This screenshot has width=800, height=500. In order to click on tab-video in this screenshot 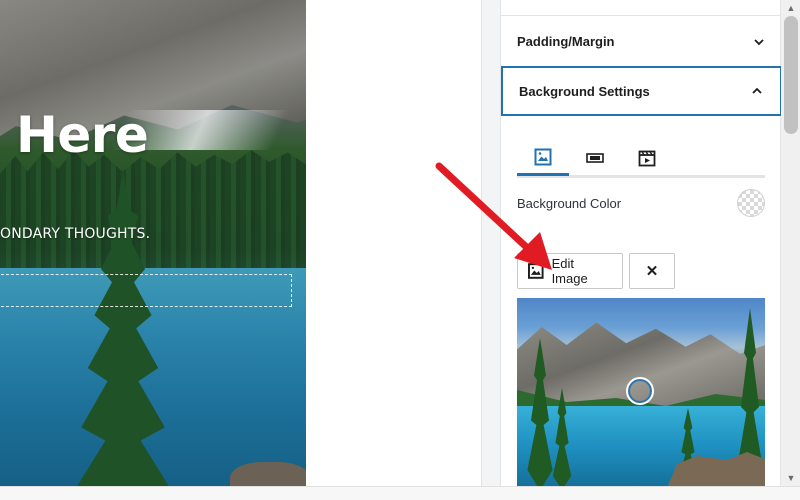, I will do `click(647, 158)`.